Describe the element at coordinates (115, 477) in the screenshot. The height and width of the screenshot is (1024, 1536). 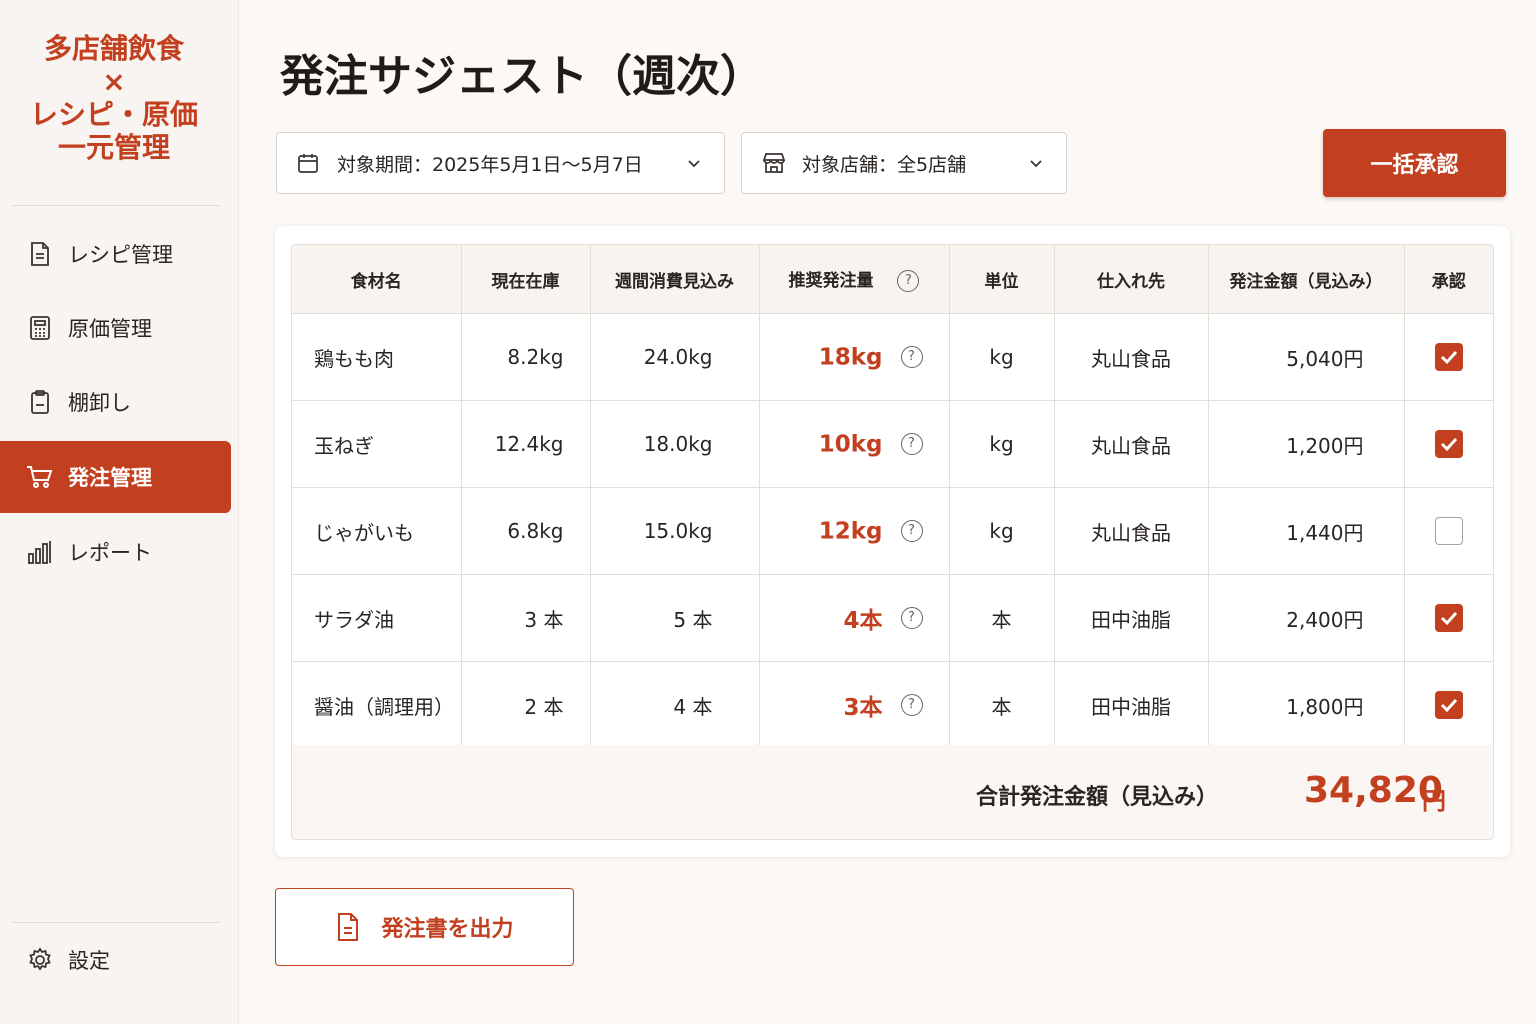
I see `sidebar-item-orders: 発注管理` at that location.